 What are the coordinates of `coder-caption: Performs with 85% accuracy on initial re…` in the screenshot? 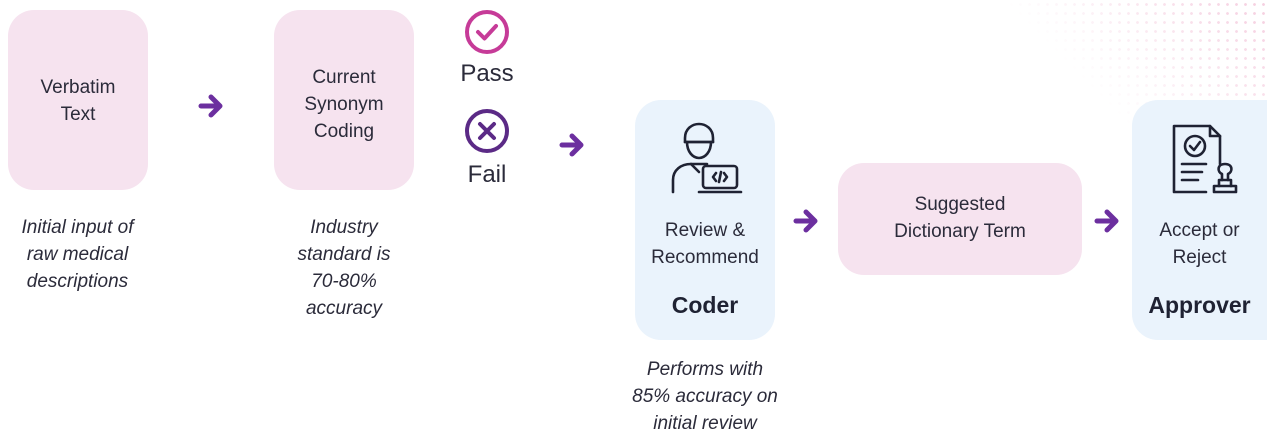 It's located at (705, 396).